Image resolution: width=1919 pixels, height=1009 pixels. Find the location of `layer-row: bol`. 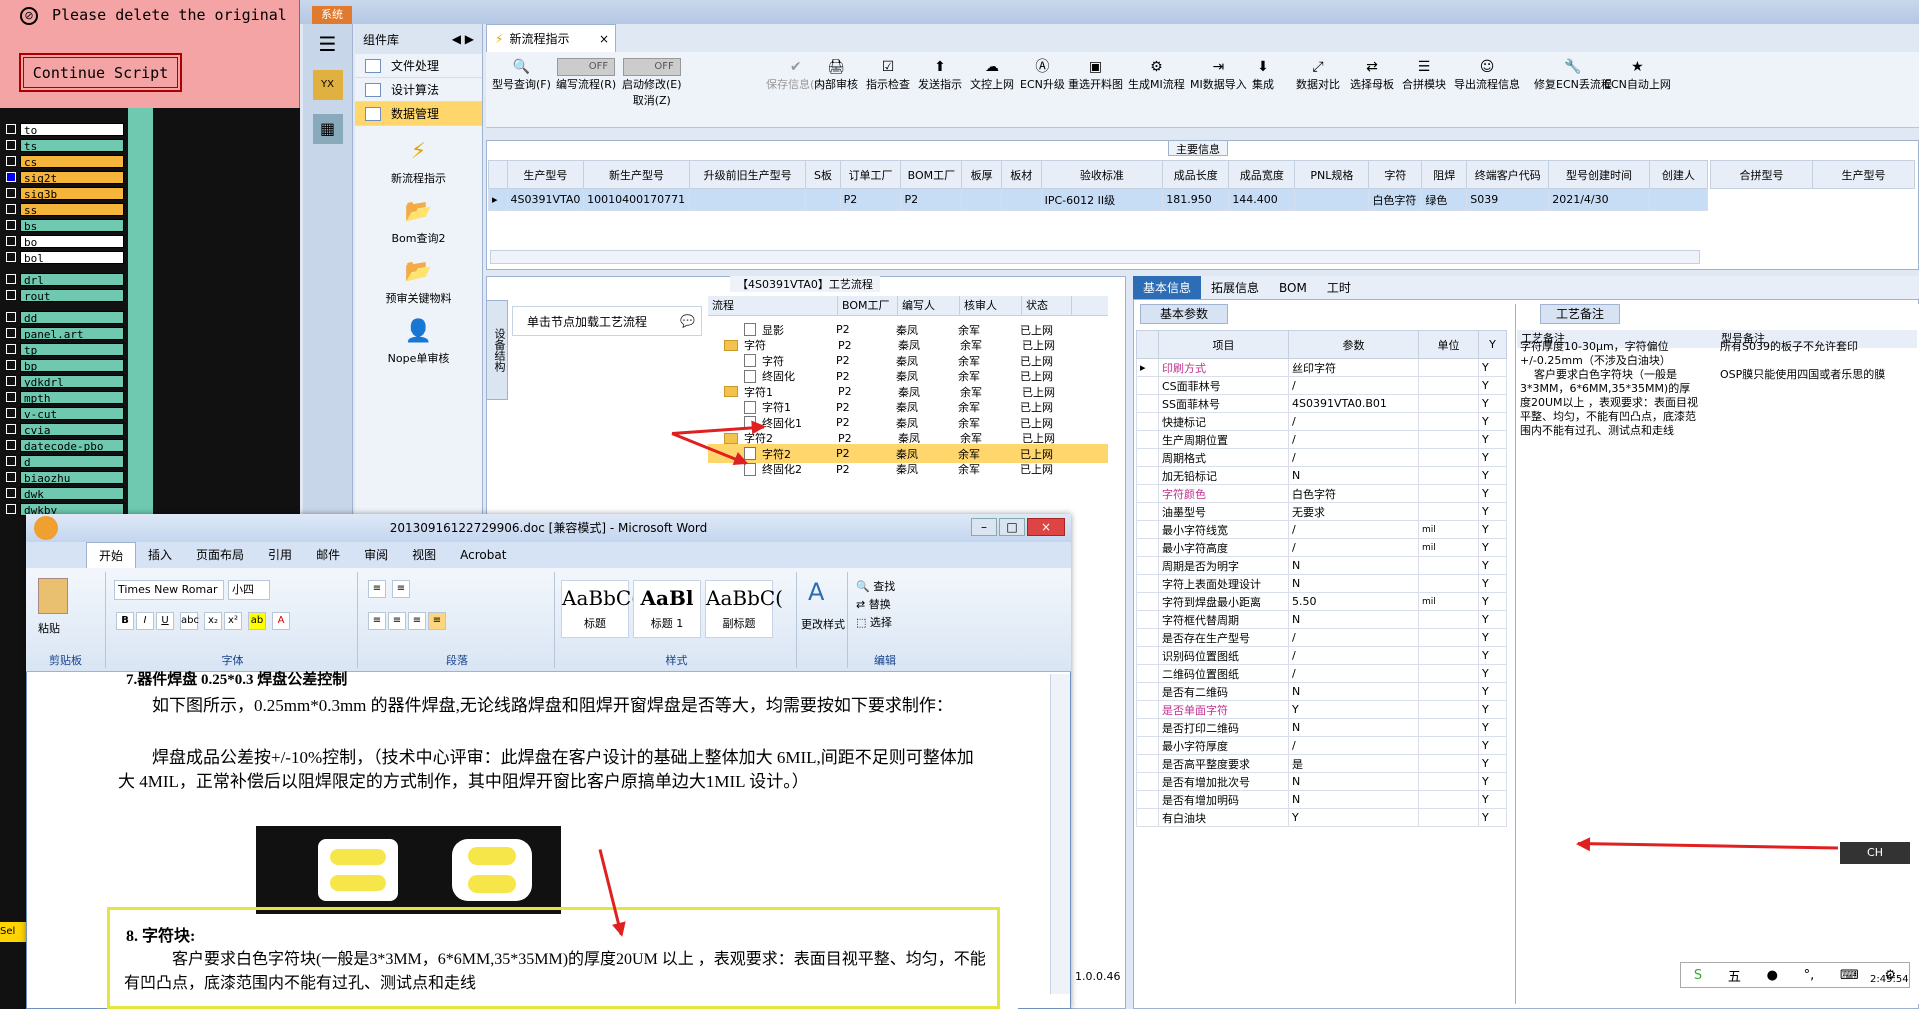

layer-row: bol is located at coordinates (65, 257).